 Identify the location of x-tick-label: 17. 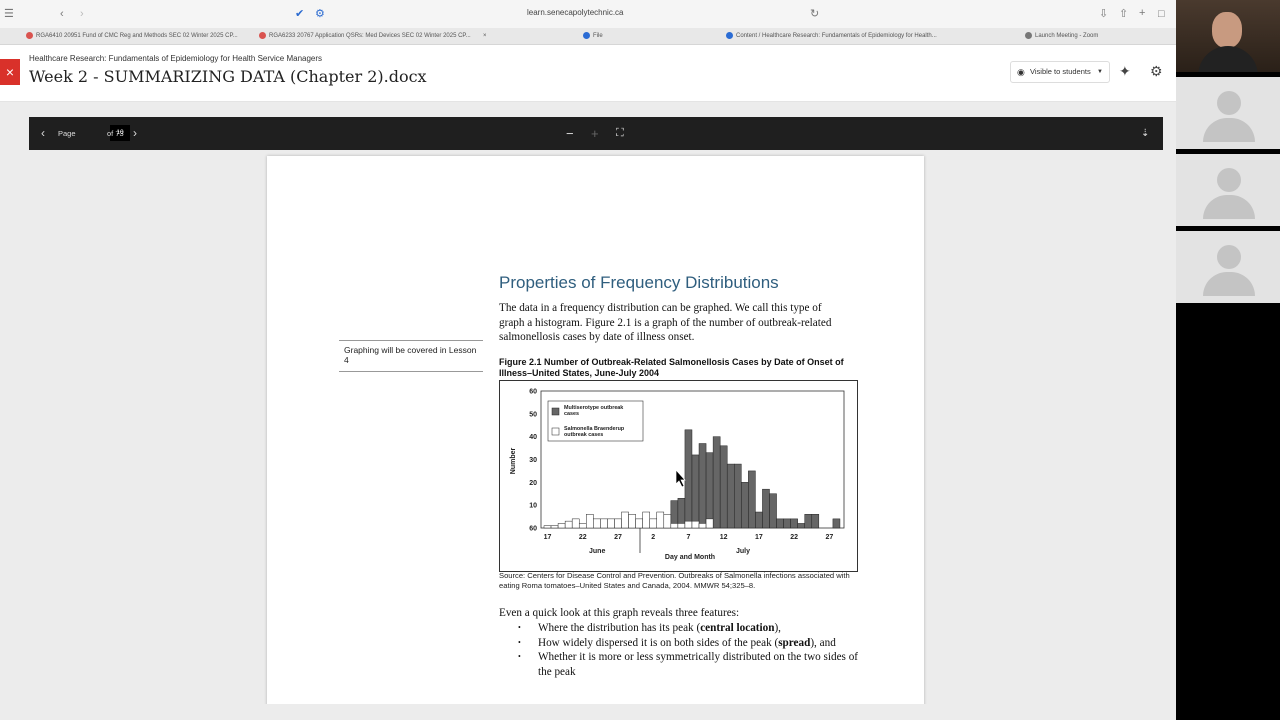
(759, 537).